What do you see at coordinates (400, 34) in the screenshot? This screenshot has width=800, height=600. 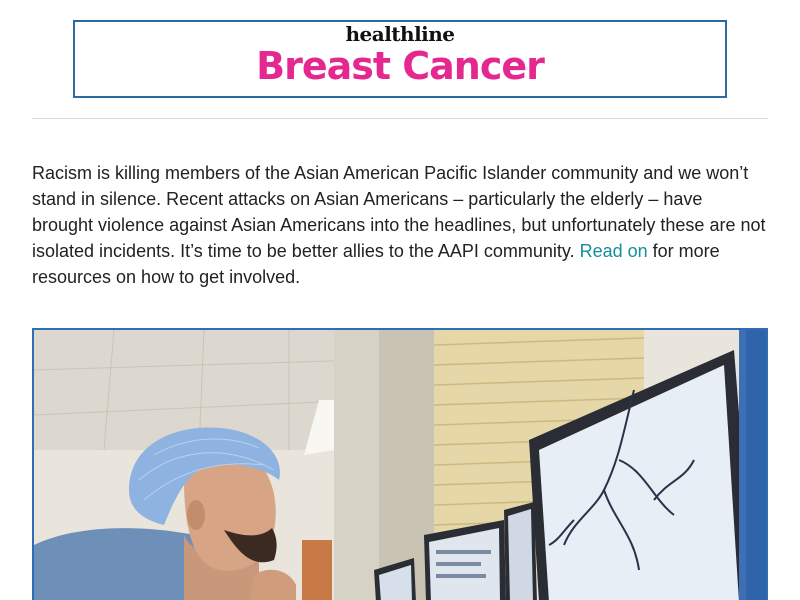 I see `healthline-logo: healthline` at bounding box center [400, 34].